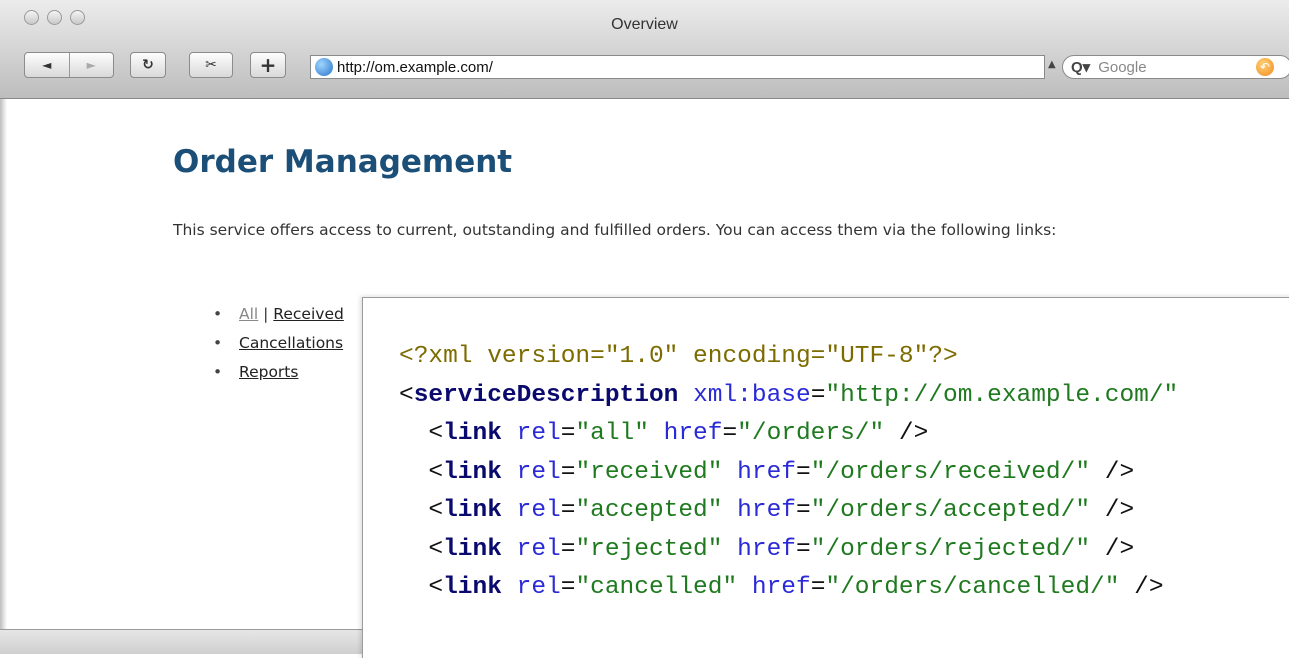 The width and height of the screenshot is (1289, 658). I want to click on xml-href-value: "/orders/", so click(811, 433).